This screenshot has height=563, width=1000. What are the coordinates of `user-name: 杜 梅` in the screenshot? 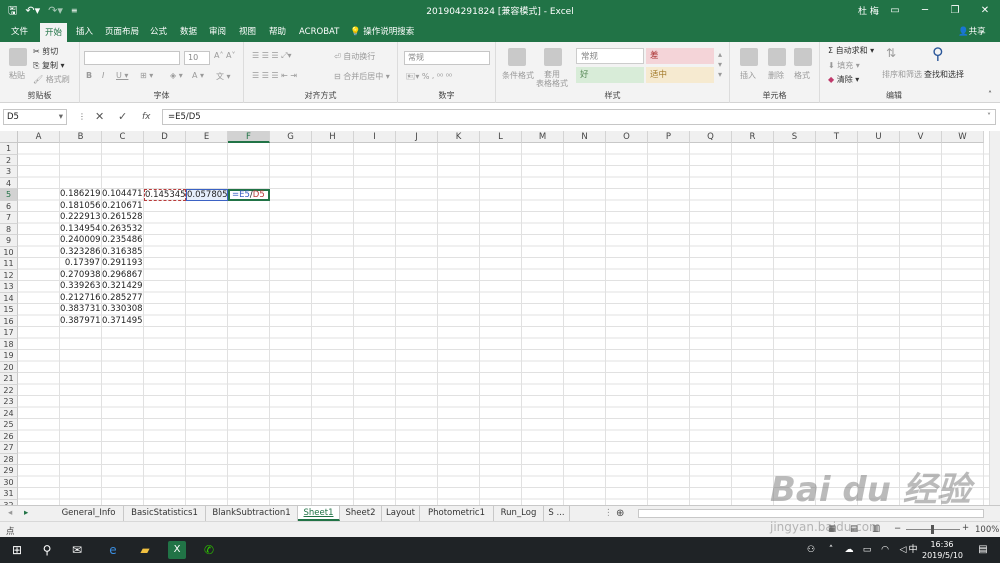 It's located at (868, 10).